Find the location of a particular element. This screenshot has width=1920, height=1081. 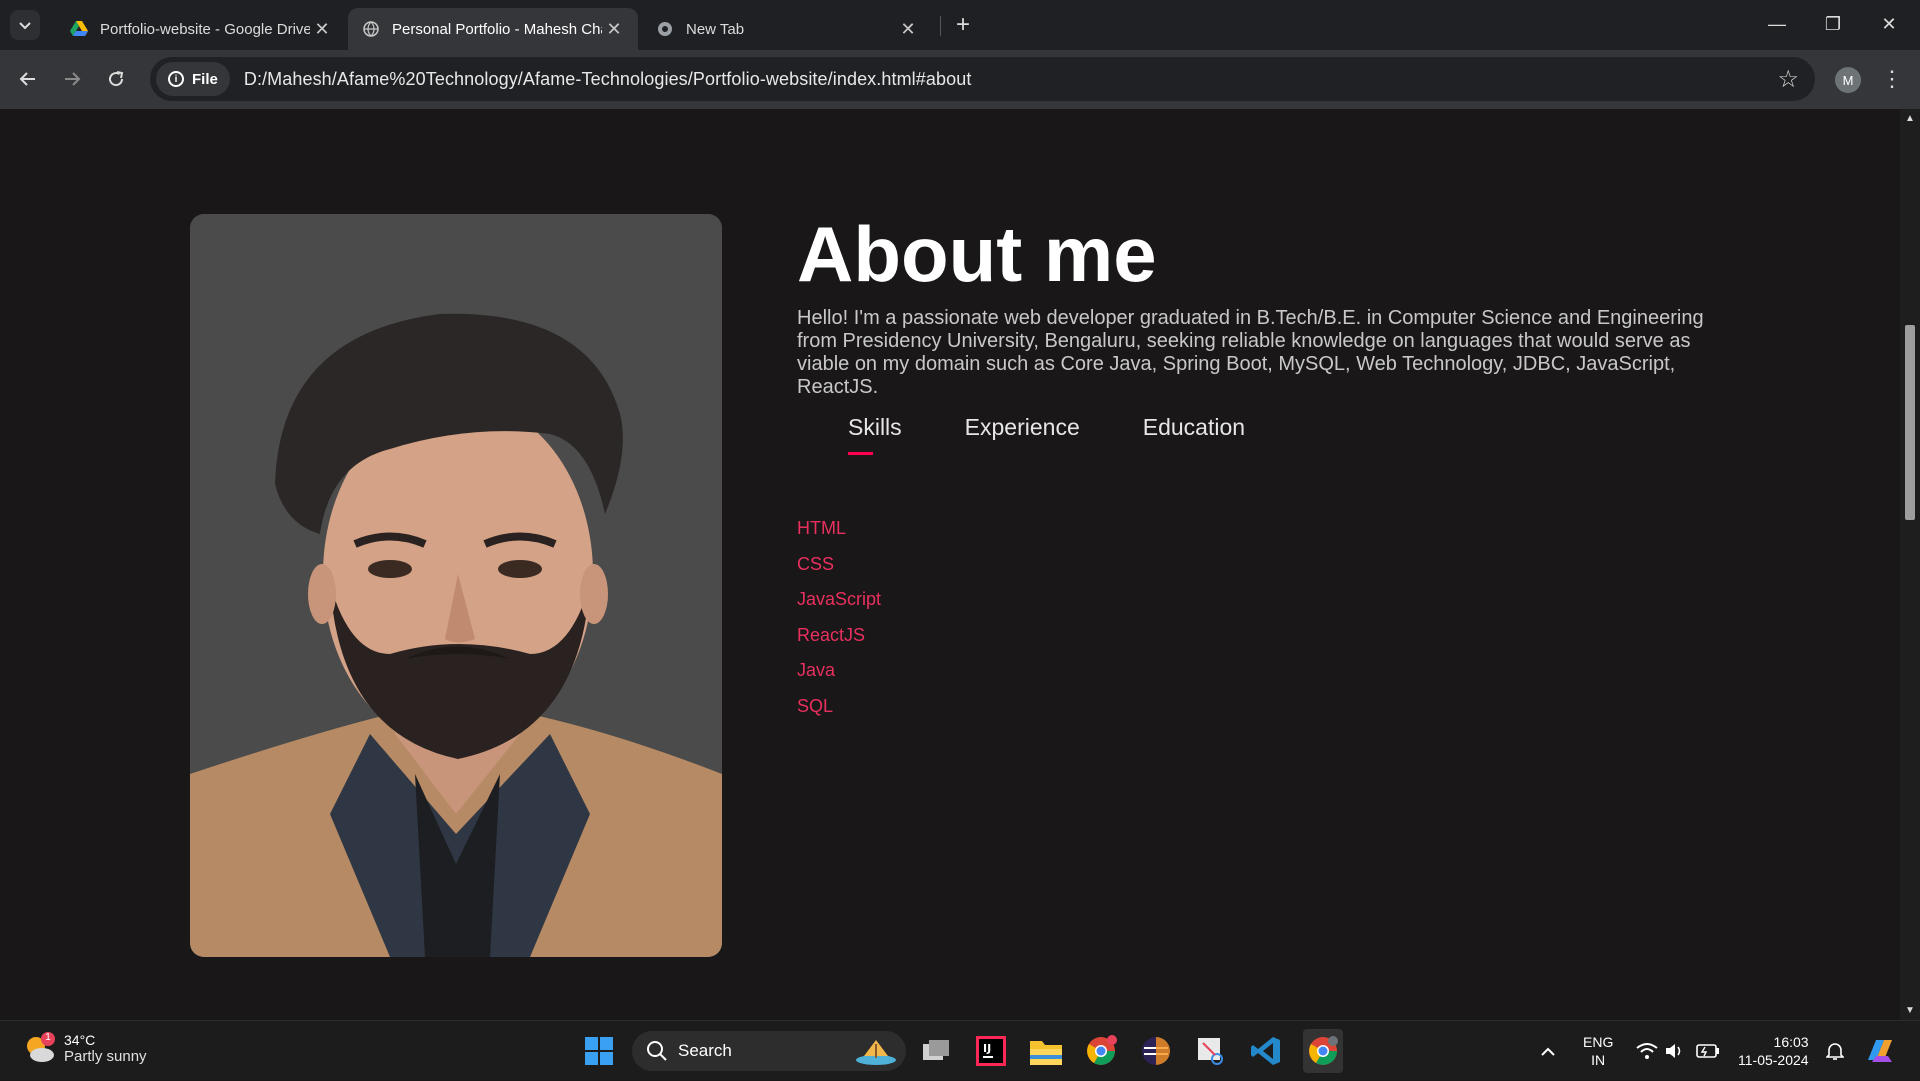

intellij-icon: IJ is located at coordinates (991, 1051).